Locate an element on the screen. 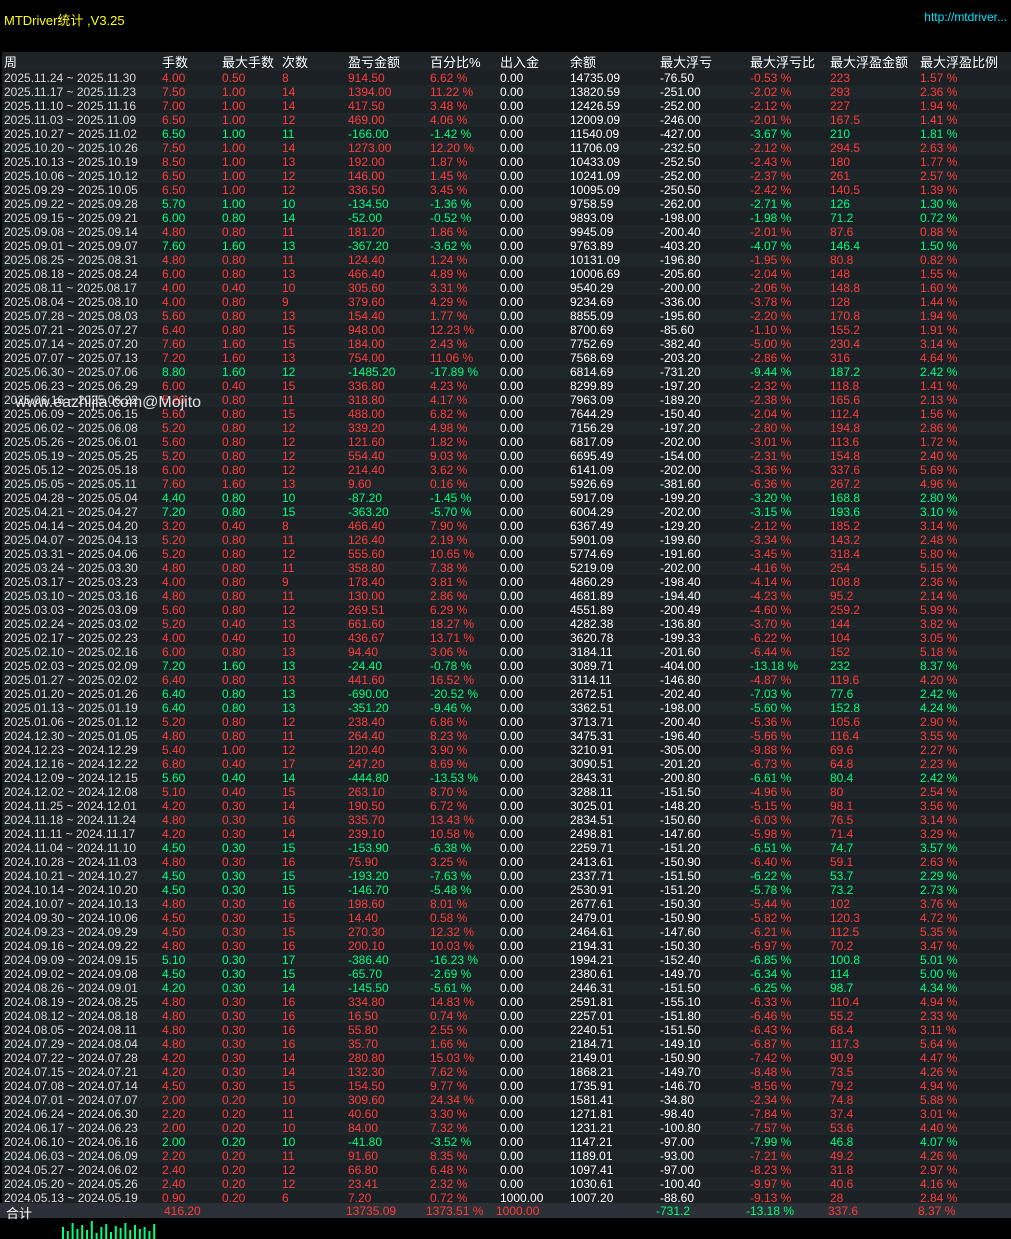 The width and height of the screenshot is (1011, 1239). table-cell: 6004.29 is located at coordinates (613, 512).